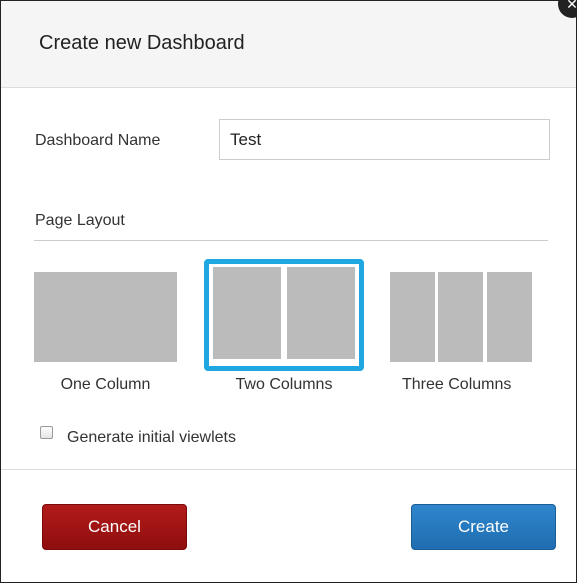 The image size is (577, 583). Describe the element at coordinates (457, 384) in the screenshot. I see `layout-three-columns-label: Three Columns` at that location.